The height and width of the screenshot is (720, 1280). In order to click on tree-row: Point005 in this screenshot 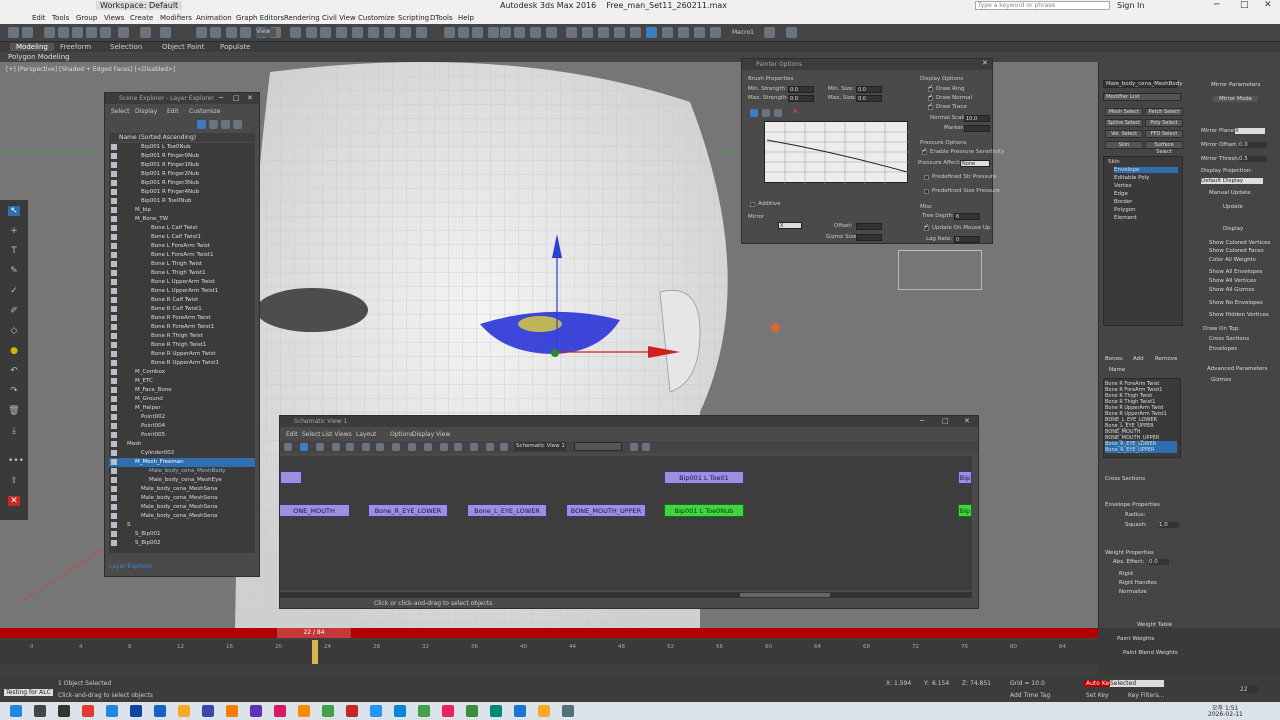, I will do `click(182, 435)`.